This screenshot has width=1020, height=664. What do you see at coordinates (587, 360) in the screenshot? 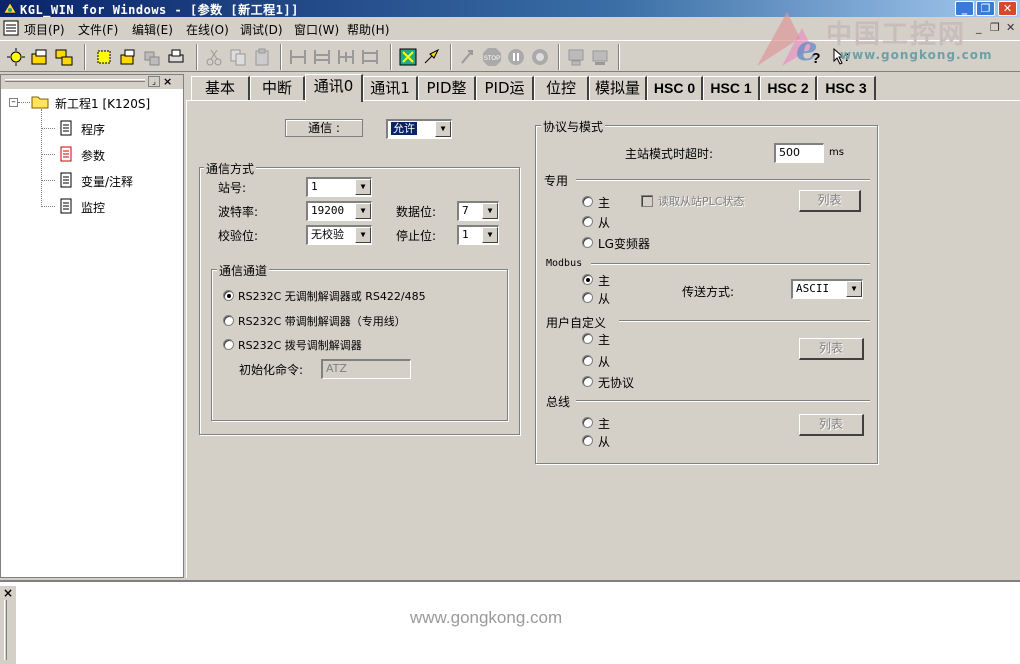
I see `user-slave-radio` at bounding box center [587, 360].